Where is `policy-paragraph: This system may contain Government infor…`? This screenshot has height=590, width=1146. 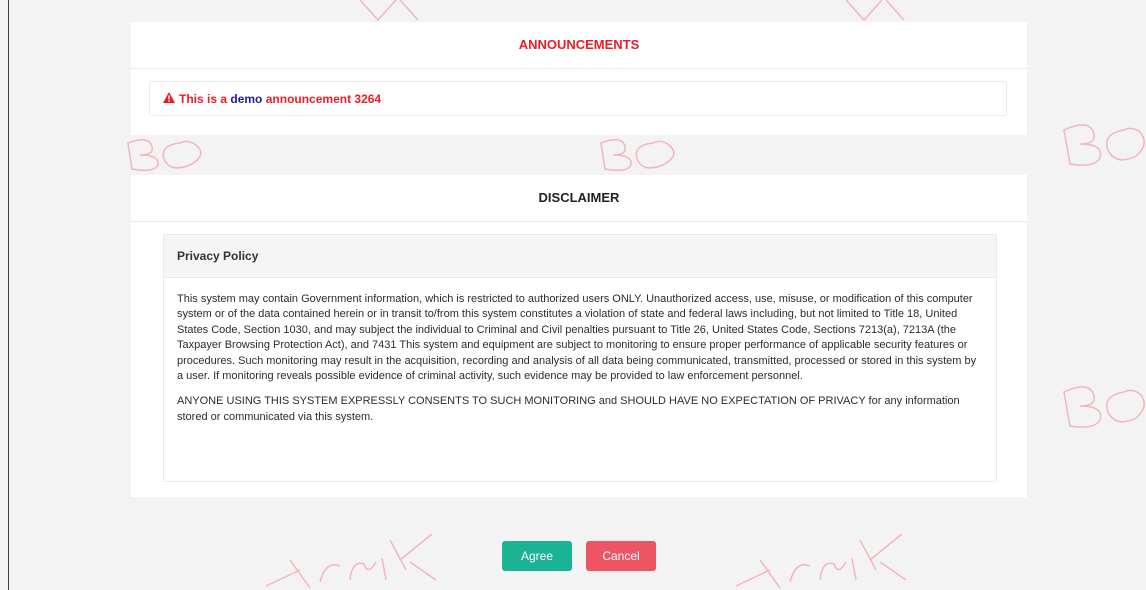 policy-paragraph: This system may contain Government infor… is located at coordinates (577, 338).